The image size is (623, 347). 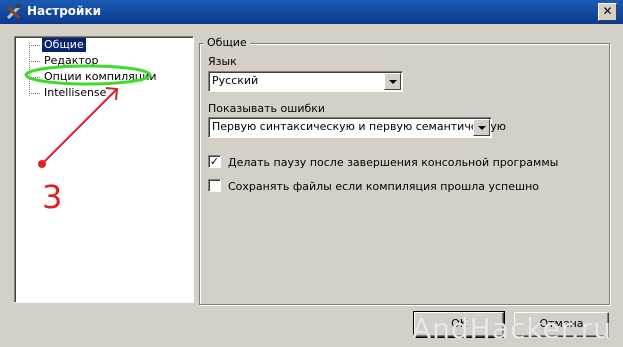 I want to click on tree-item-compile-options: Опции компиляции, so click(x=103, y=77).